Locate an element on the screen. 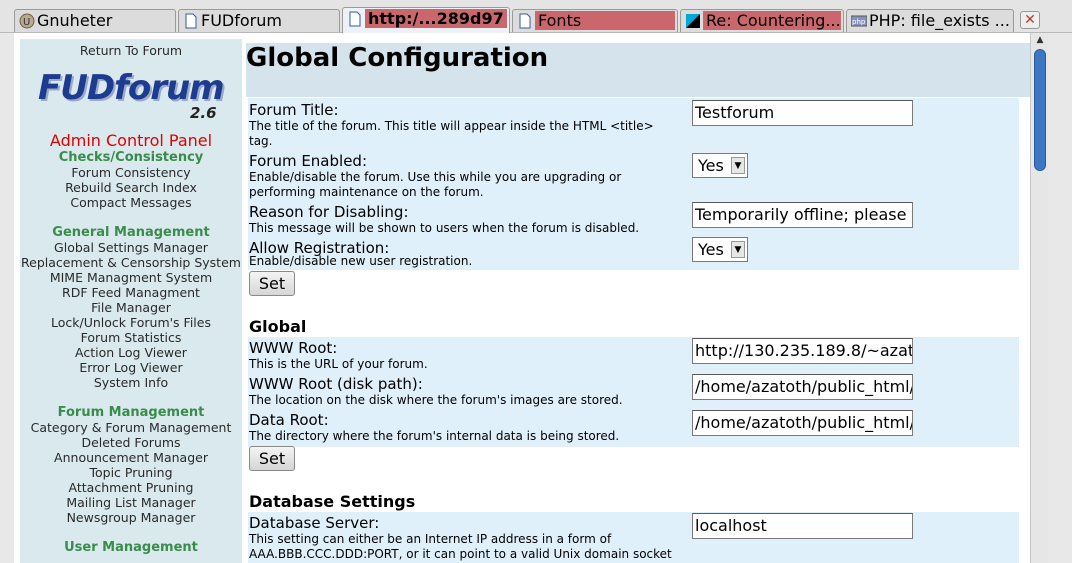 This screenshot has height=563, width=1072. set-button-general: Set is located at coordinates (272, 283).